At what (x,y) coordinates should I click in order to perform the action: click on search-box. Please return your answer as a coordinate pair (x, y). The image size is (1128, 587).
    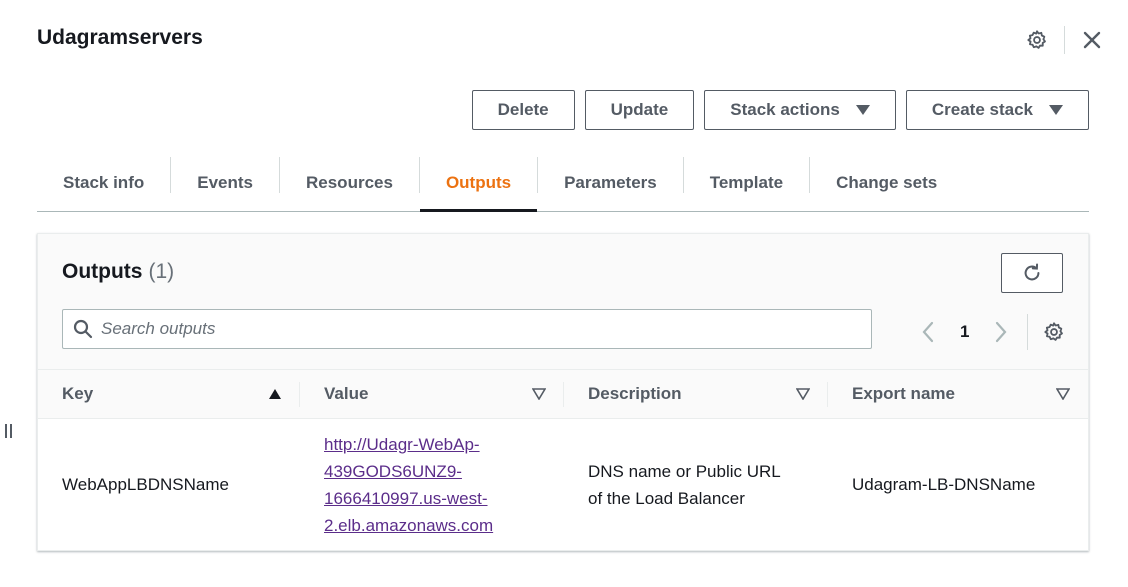
    Looking at the image, I should click on (467, 329).